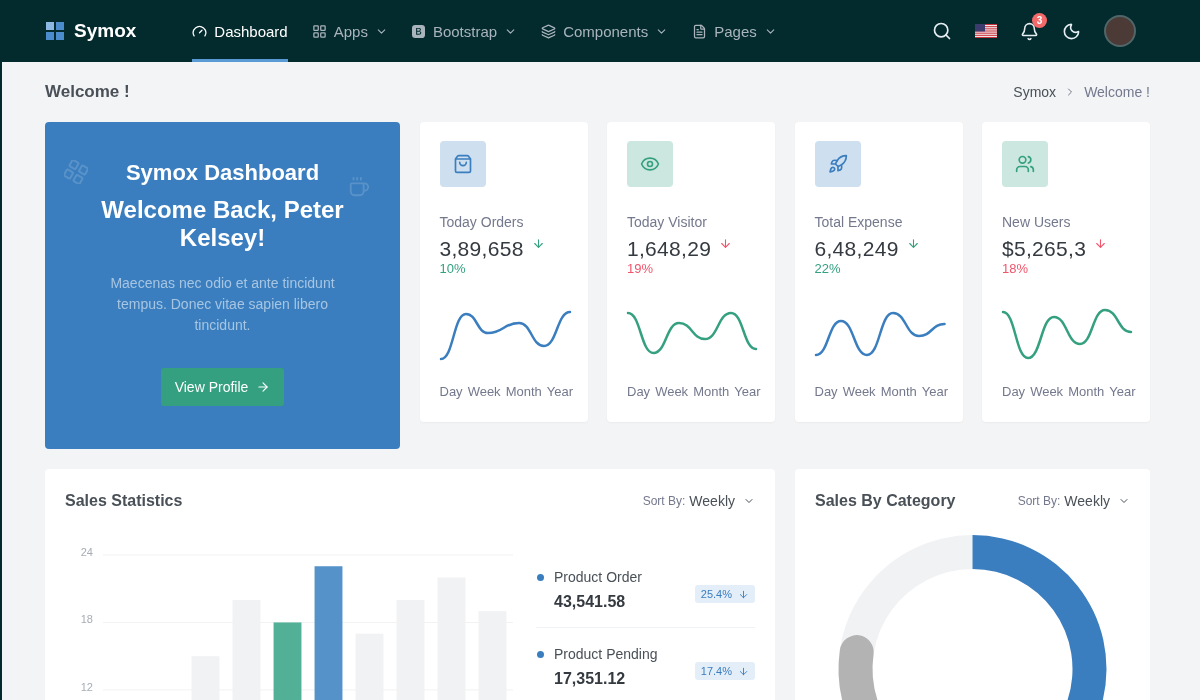 This screenshot has height=700, width=1200. What do you see at coordinates (606, 654) in the screenshot?
I see `legend-name: Product Pending` at bounding box center [606, 654].